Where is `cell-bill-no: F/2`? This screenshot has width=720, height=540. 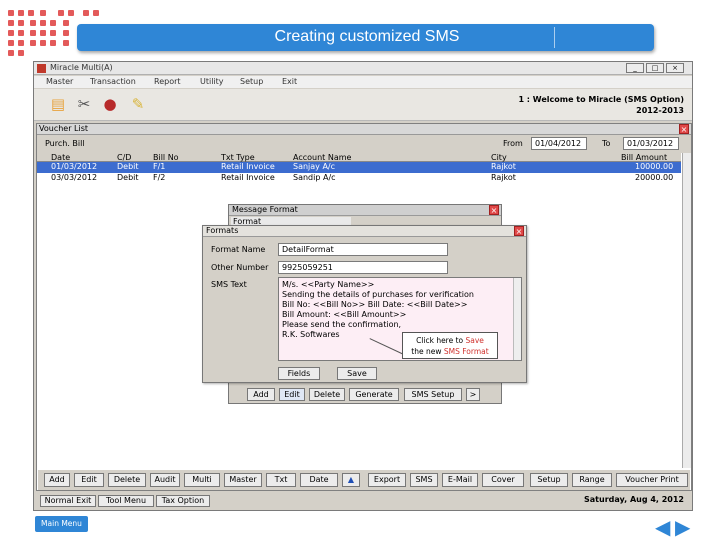
cell-bill-no: F/2 is located at coordinates (159, 177).